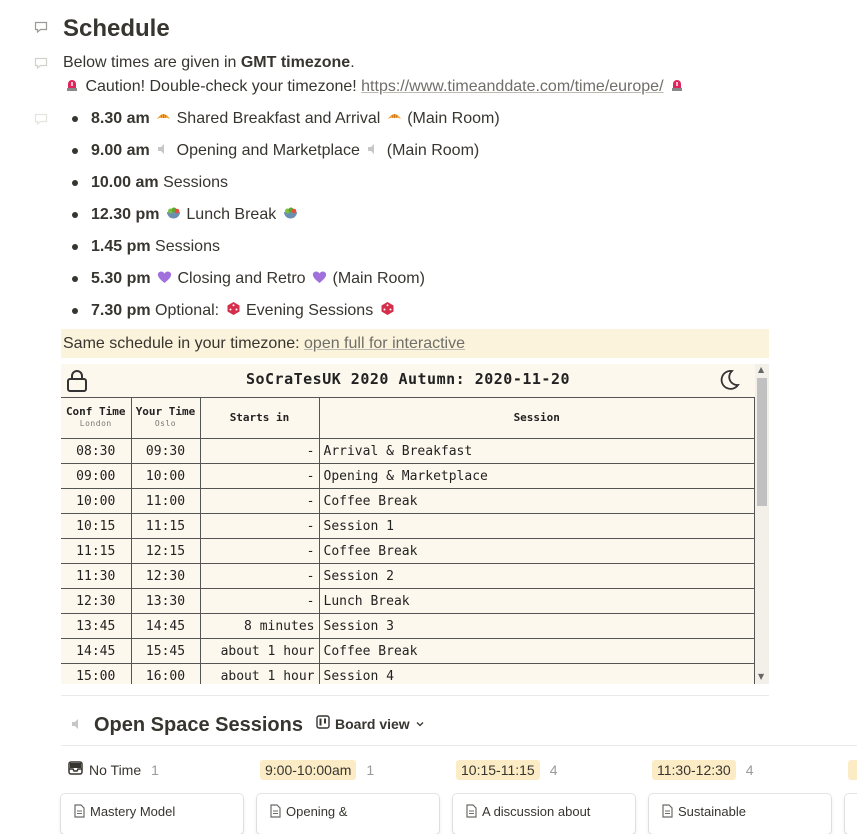 Image resolution: width=857 pixels, height=834 pixels. What do you see at coordinates (121, 246) in the screenshot?
I see `schedule-time: 1.45 pm` at bounding box center [121, 246].